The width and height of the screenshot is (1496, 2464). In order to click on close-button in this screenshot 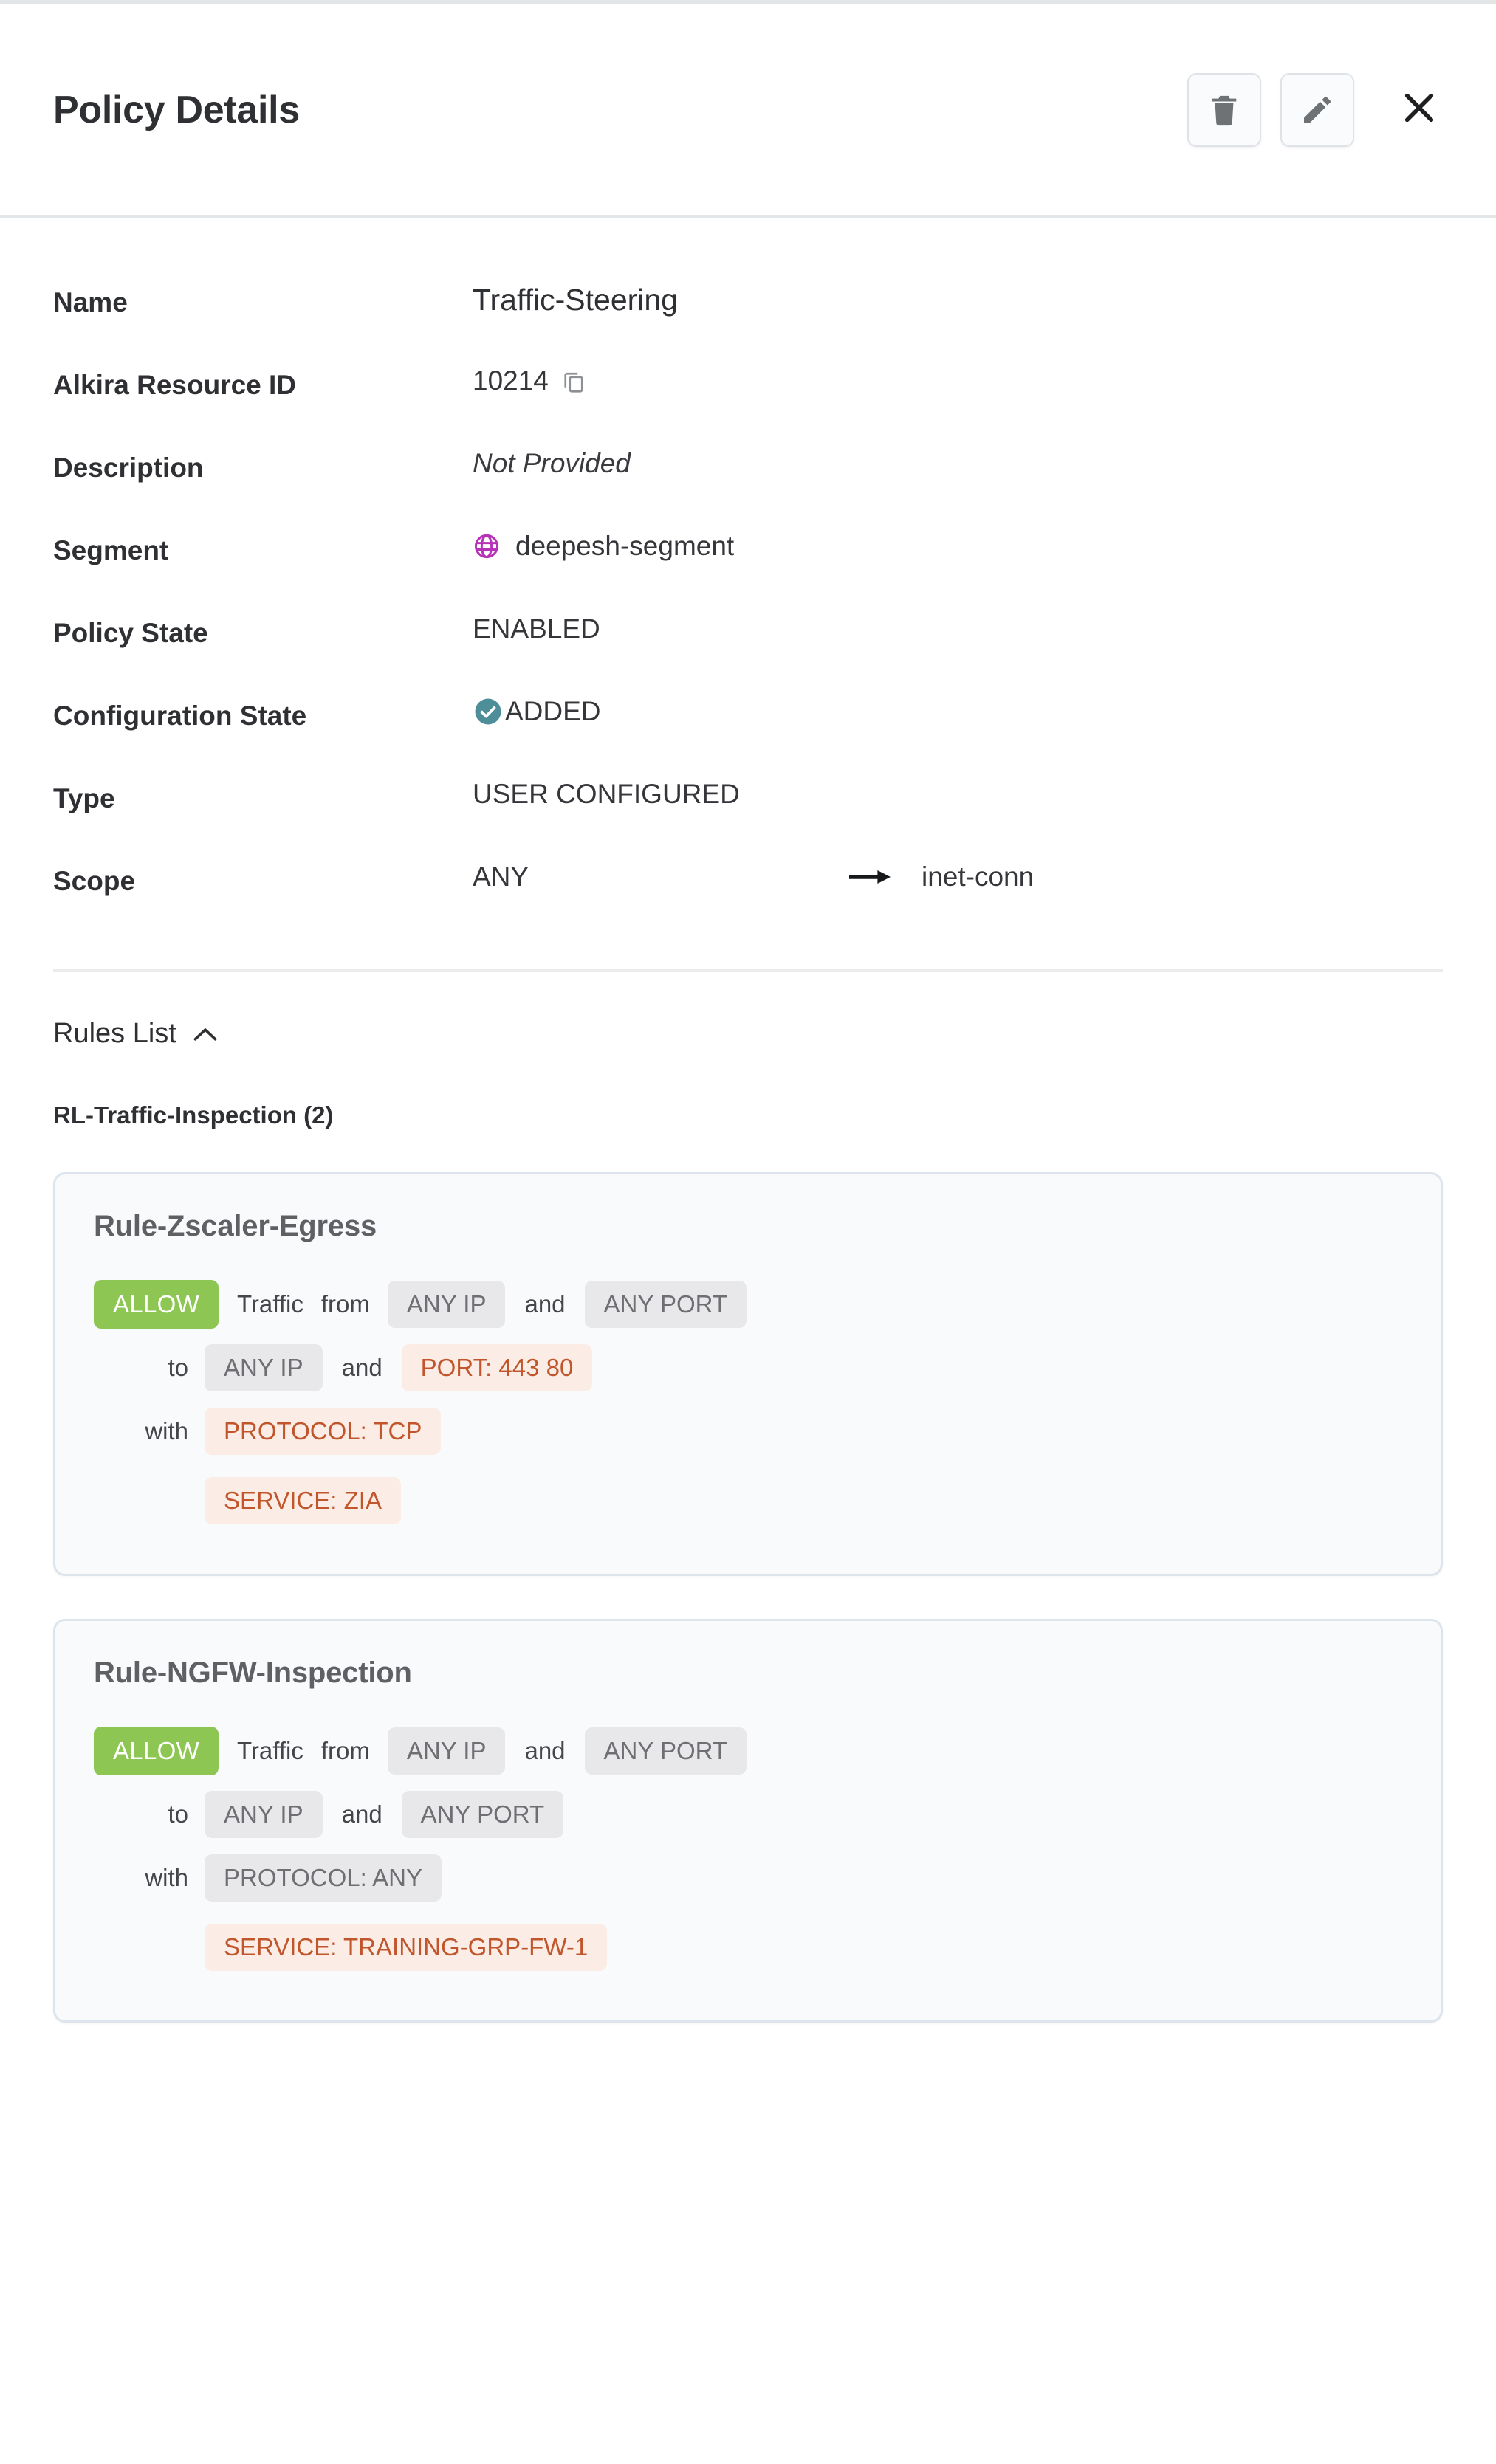, I will do `click(1419, 110)`.